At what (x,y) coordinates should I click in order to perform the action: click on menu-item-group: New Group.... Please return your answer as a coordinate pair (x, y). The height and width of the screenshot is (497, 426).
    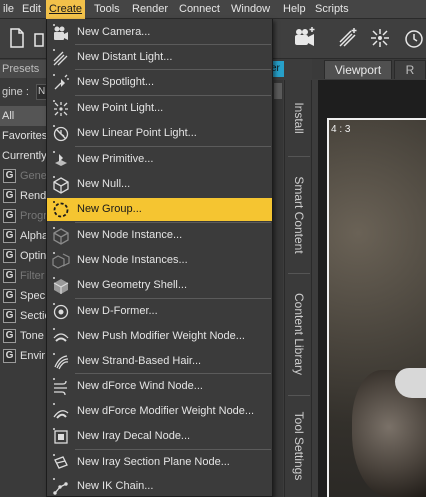
    Looking at the image, I should click on (159, 209).